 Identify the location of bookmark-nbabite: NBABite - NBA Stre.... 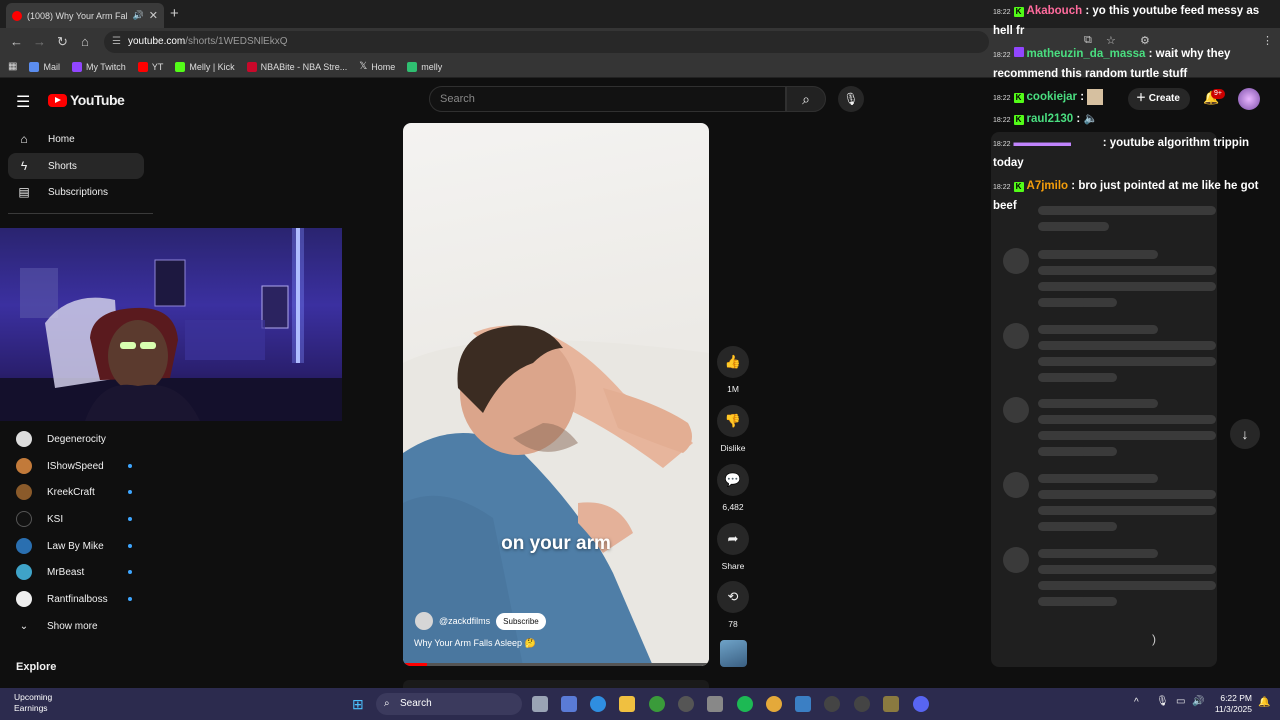
(296, 66).